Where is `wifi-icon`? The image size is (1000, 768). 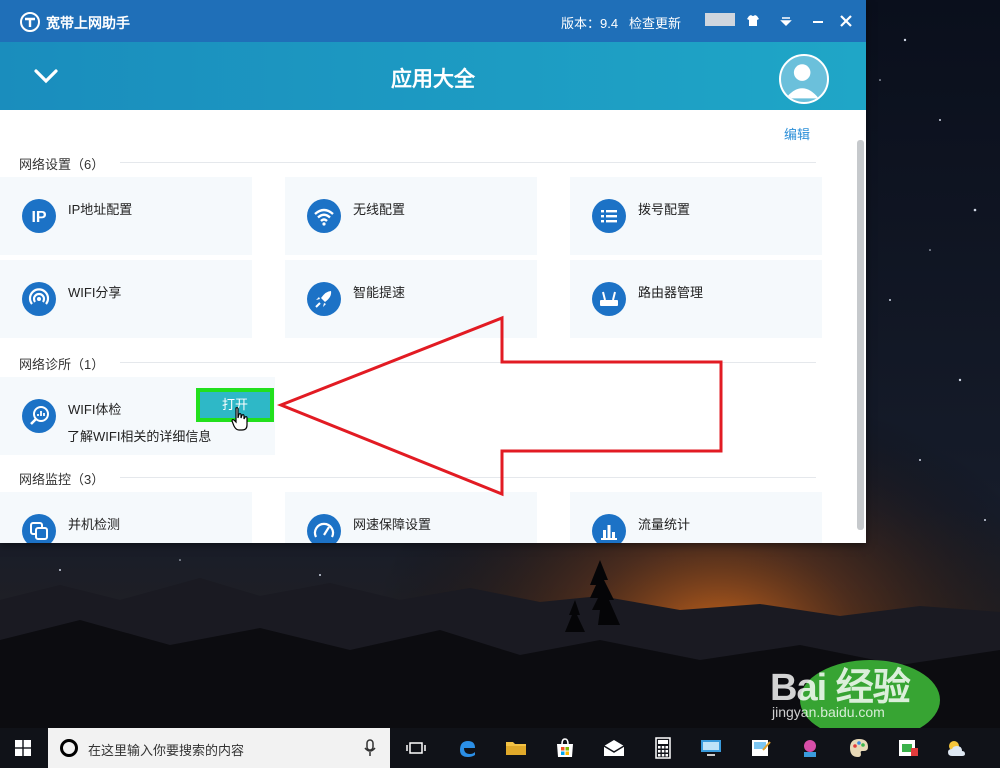 wifi-icon is located at coordinates (324, 216).